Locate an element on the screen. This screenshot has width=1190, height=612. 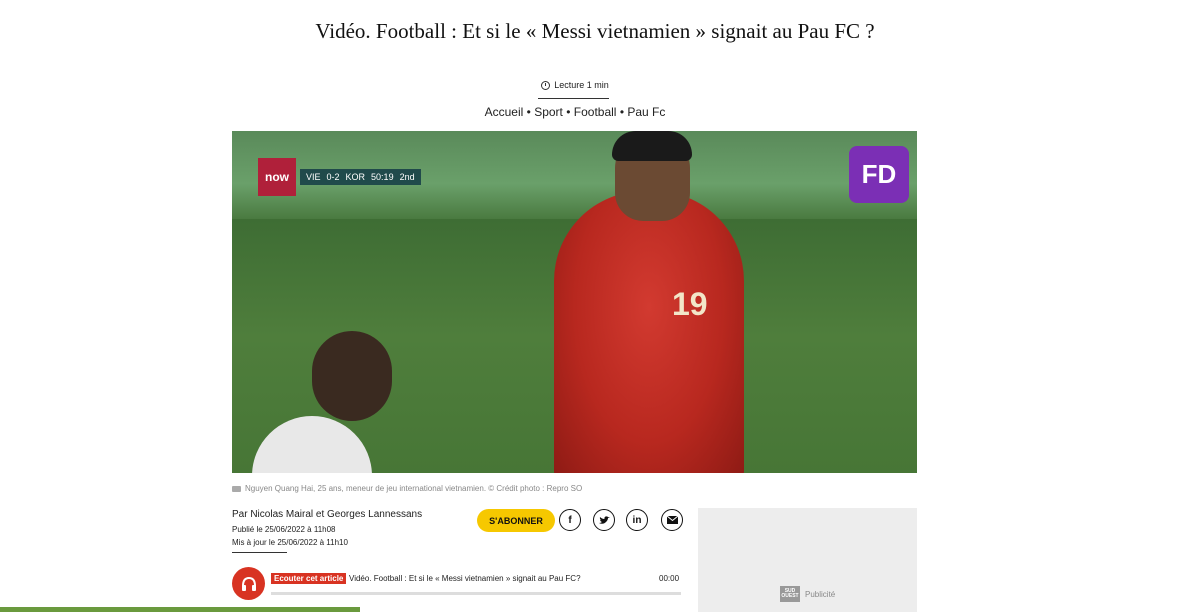
breadcrumb-item-football: Football is located at coordinates (595, 112).